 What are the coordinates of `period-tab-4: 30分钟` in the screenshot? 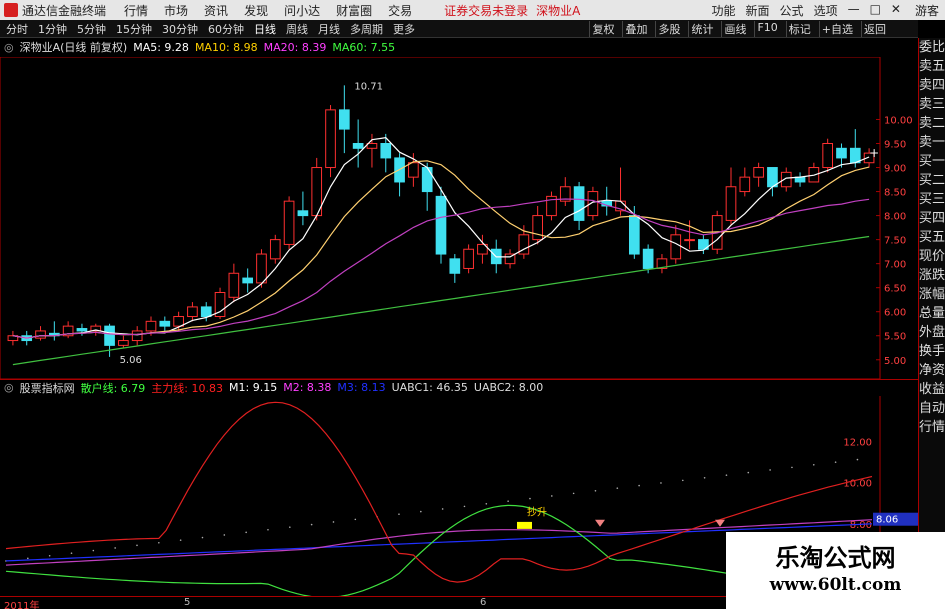 It's located at (180, 29).